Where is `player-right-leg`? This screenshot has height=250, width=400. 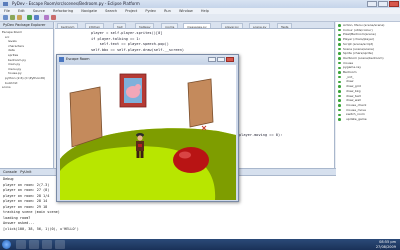 player-right-leg is located at coordinates (142, 154).